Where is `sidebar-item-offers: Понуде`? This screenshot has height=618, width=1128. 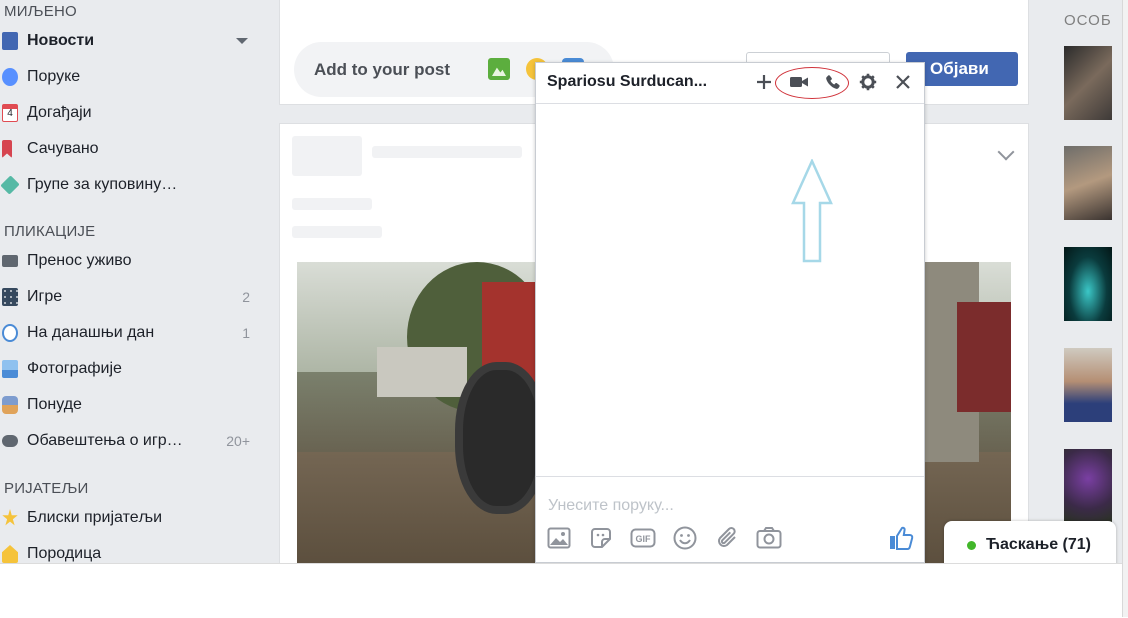 sidebar-item-offers: Понуде is located at coordinates (131, 405).